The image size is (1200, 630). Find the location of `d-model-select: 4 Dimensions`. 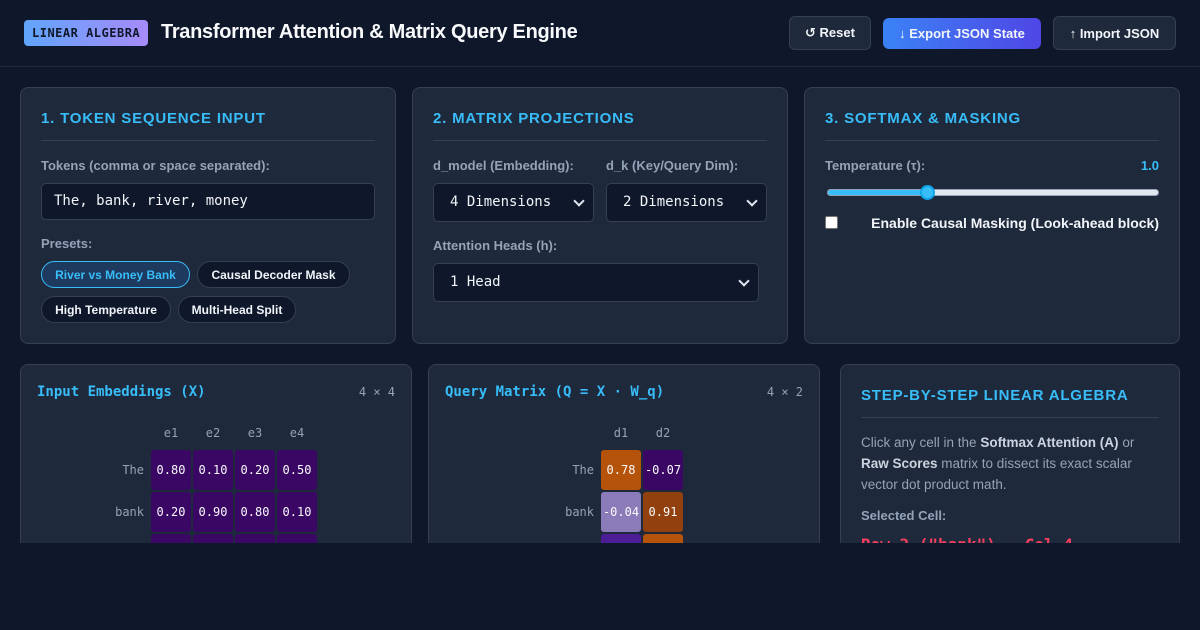

d-model-select: 4 Dimensions is located at coordinates (513, 202).